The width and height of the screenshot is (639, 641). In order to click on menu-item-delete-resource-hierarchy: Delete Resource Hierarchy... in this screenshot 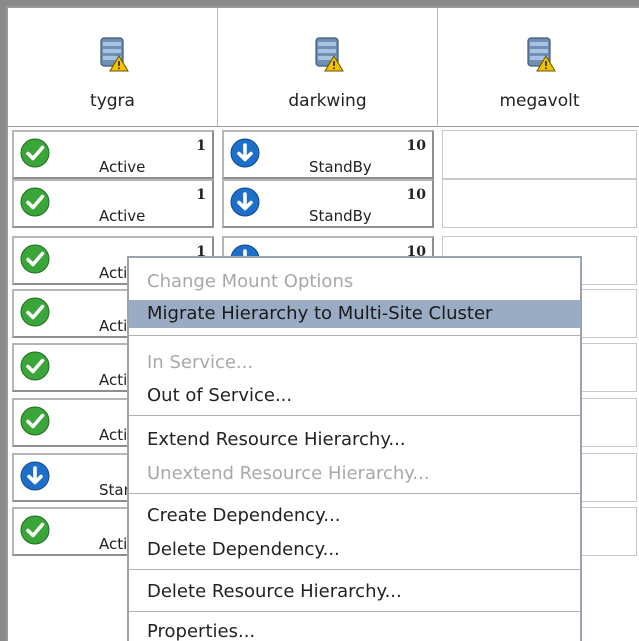, I will do `click(354, 592)`.